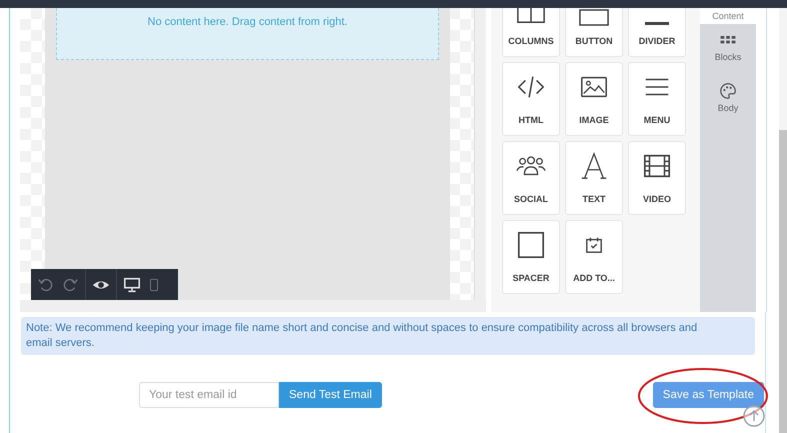  Describe the element at coordinates (754, 416) in the screenshot. I see `scroll-up-icon` at that location.